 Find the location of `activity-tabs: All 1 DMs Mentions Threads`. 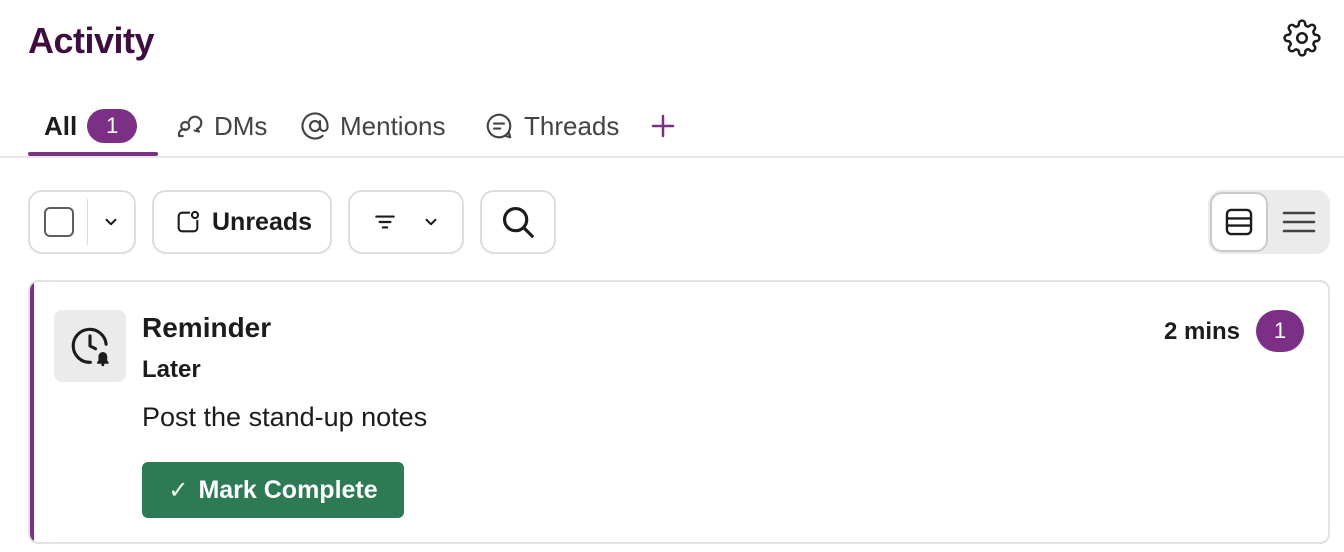

activity-tabs: All 1 DMs Mentions Threads is located at coordinates (672, 127).